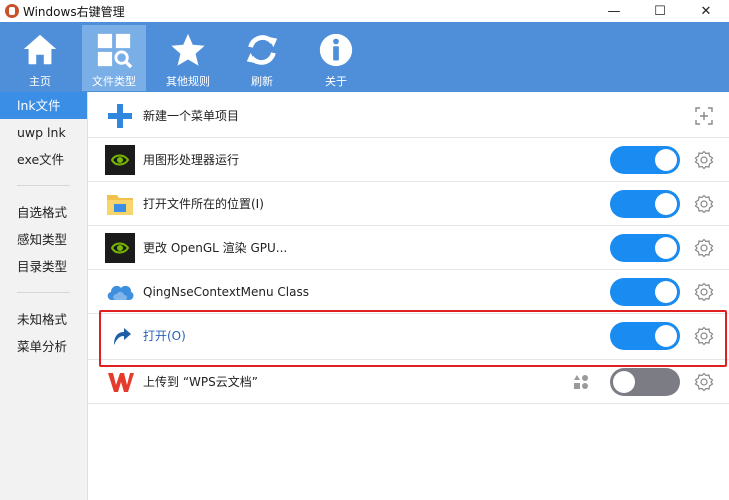 This screenshot has height=500, width=729. What do you see at coordinates (200, 382) in the screenshot?
I see `menu-item-label: 上传到 “WPS云文档”` at bounding box center [200, 382].